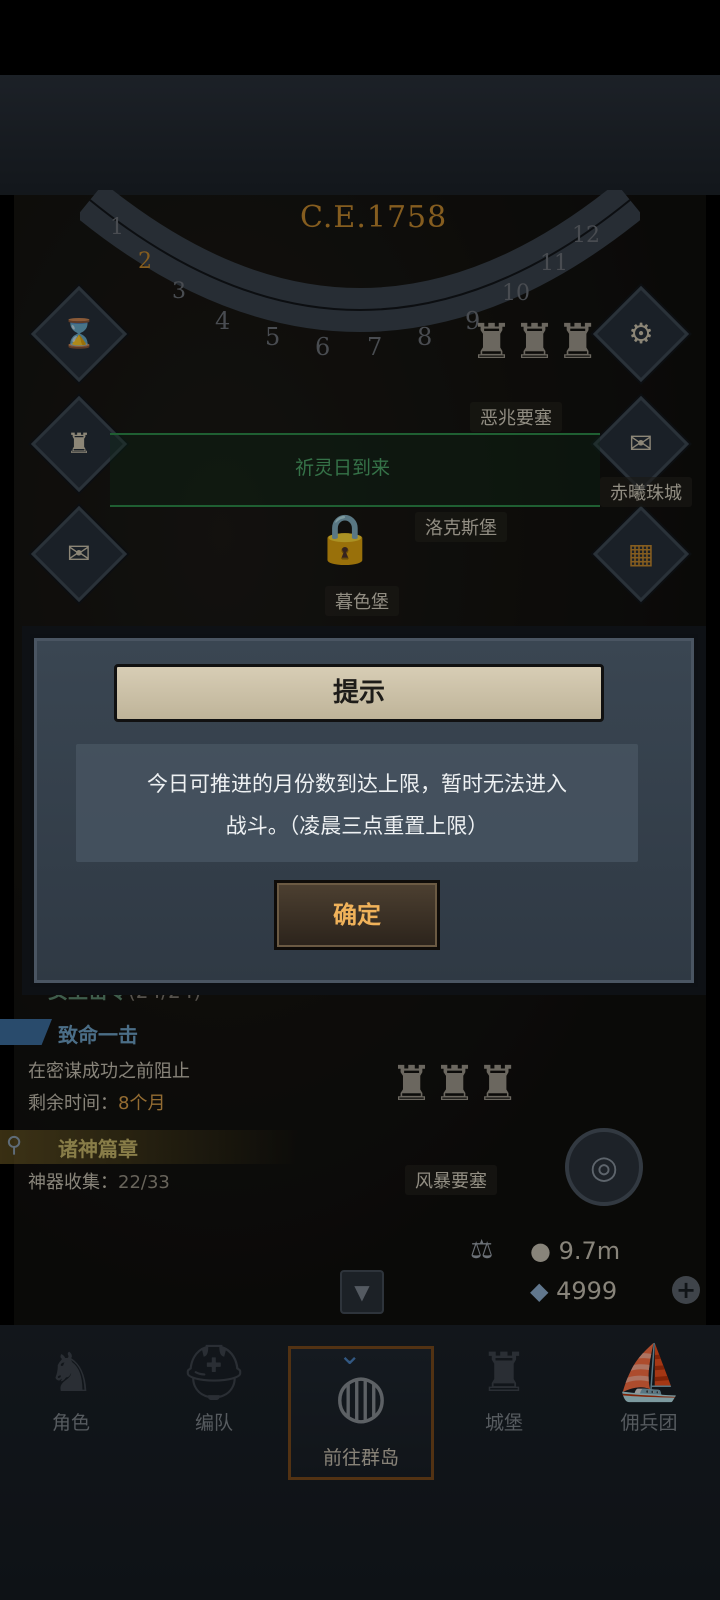 The image size is (720, 1600). I want to click on dialog-message-line2: 战斗。（凌晨三点重置上限）, so click(357, 826).